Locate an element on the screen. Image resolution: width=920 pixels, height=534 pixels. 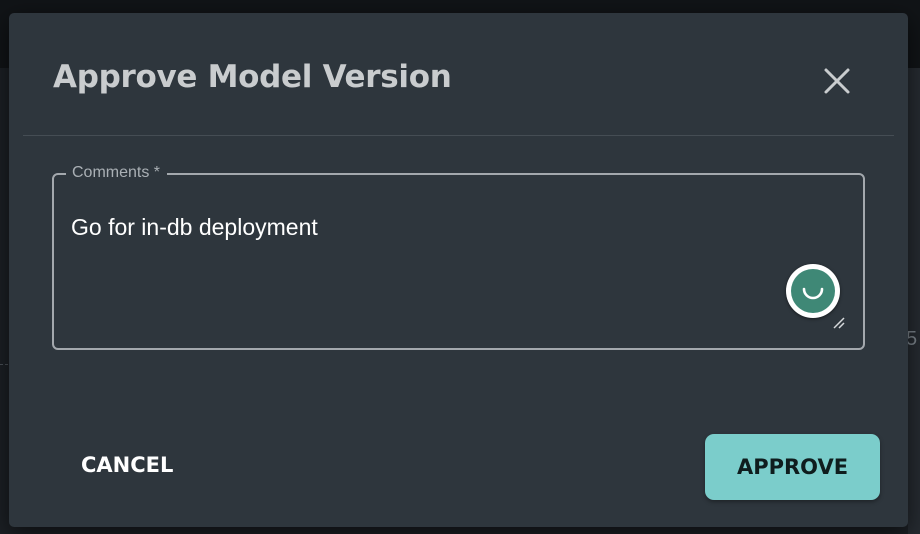
approve-button-label: APPROVE is located at coordinates (792, 467).